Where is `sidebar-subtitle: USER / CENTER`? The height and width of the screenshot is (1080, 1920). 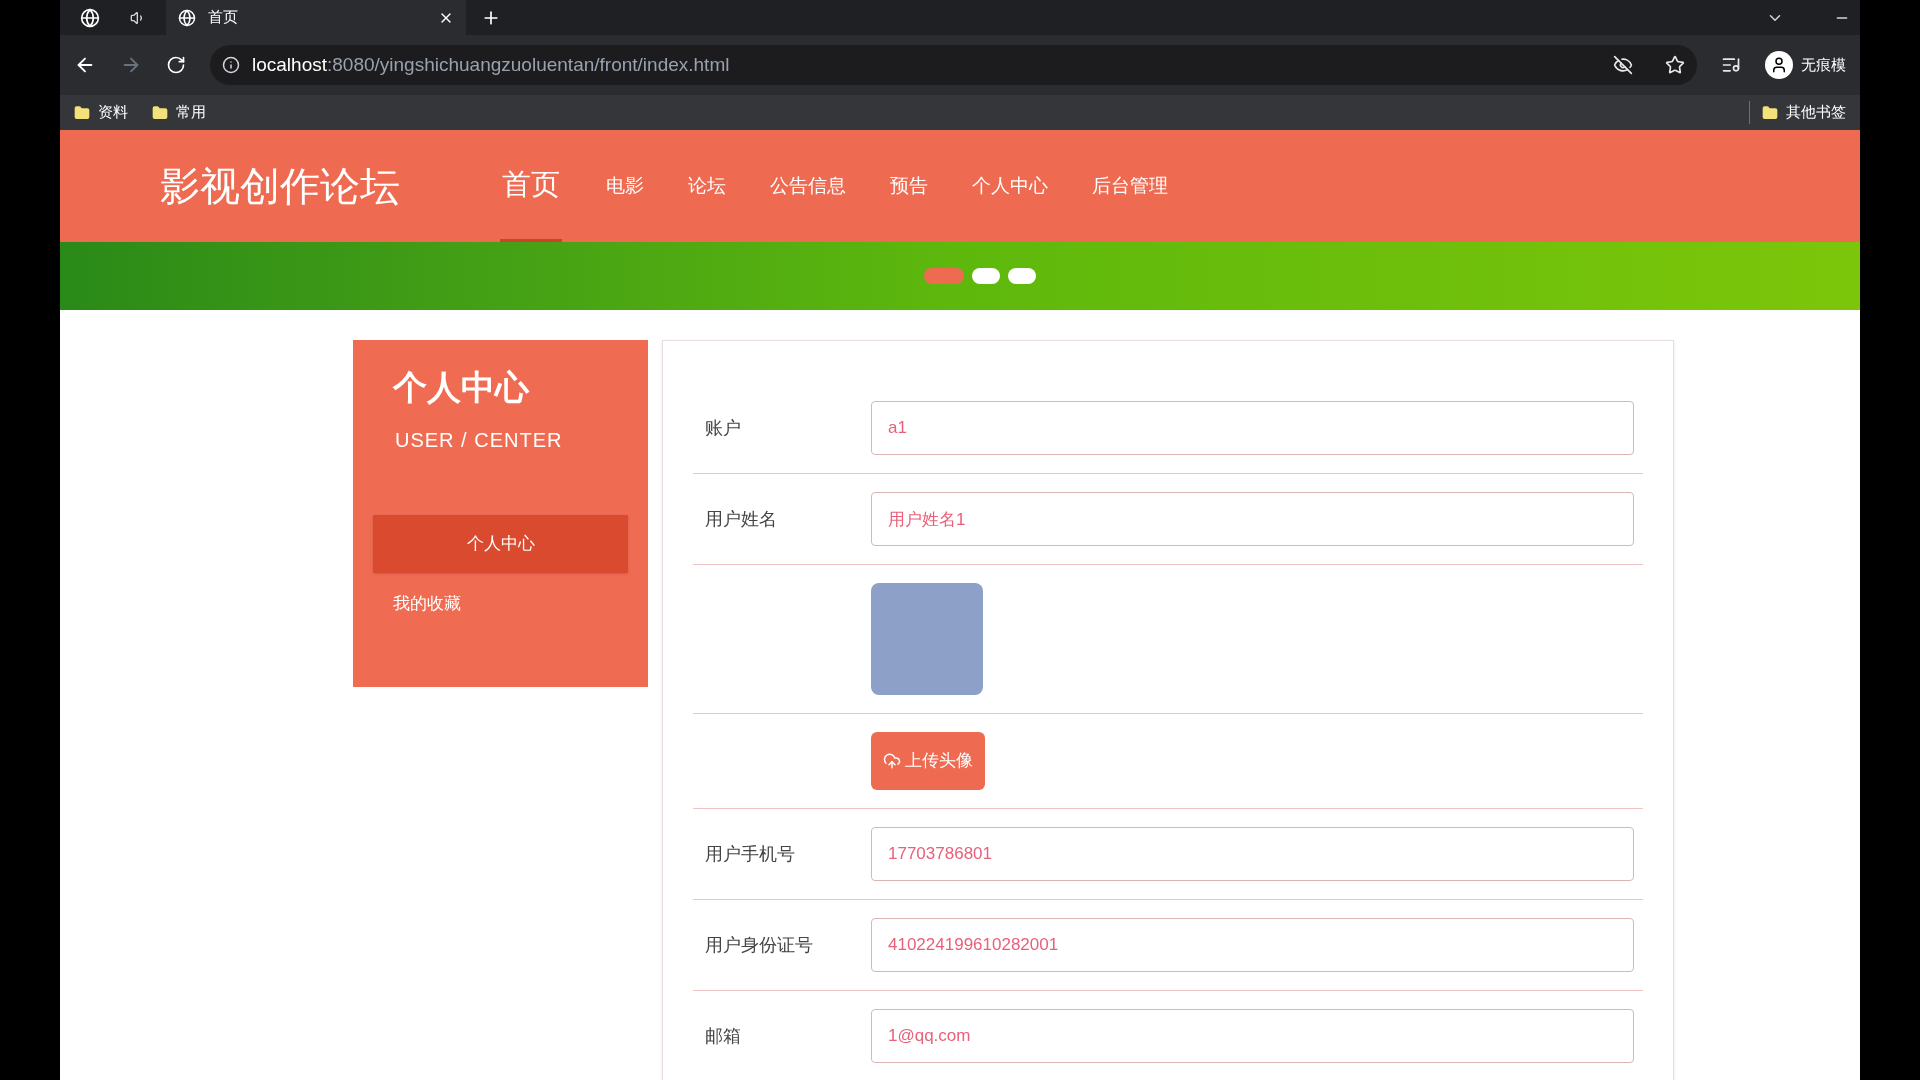
sidebar-subtitle: USER / CENTER is located at coordinates (479, 440).